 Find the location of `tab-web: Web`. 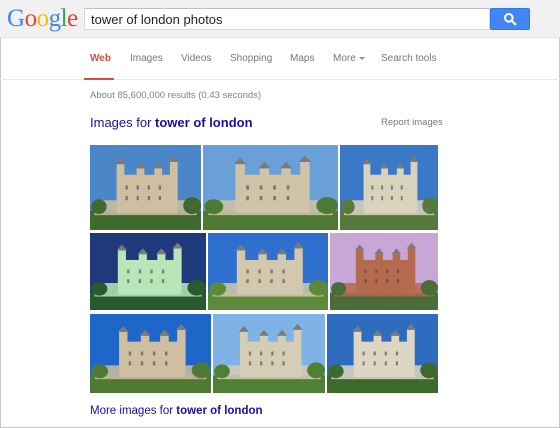

tab-web: Web is located at coordinates (100, 59).